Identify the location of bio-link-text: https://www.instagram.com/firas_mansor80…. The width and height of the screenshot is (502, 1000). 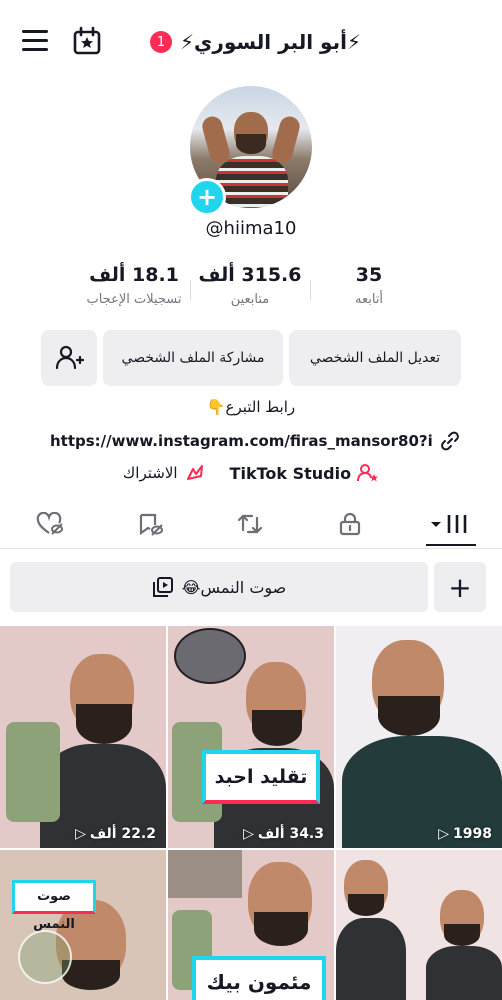
(241, 441).